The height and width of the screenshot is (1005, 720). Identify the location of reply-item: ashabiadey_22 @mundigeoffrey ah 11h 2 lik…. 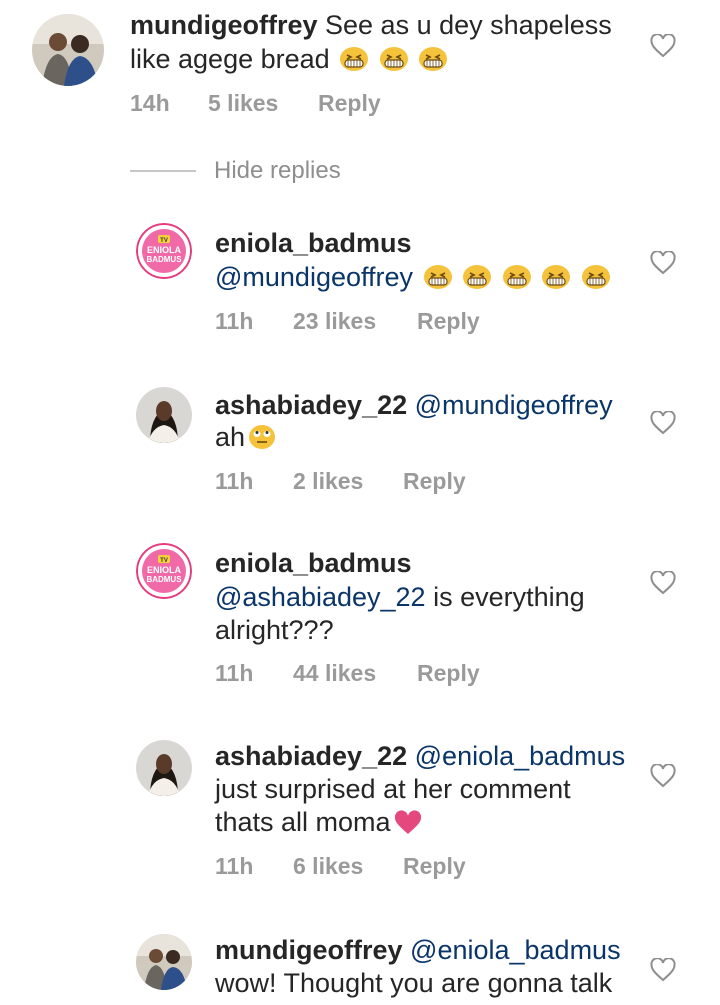
(360, 450).